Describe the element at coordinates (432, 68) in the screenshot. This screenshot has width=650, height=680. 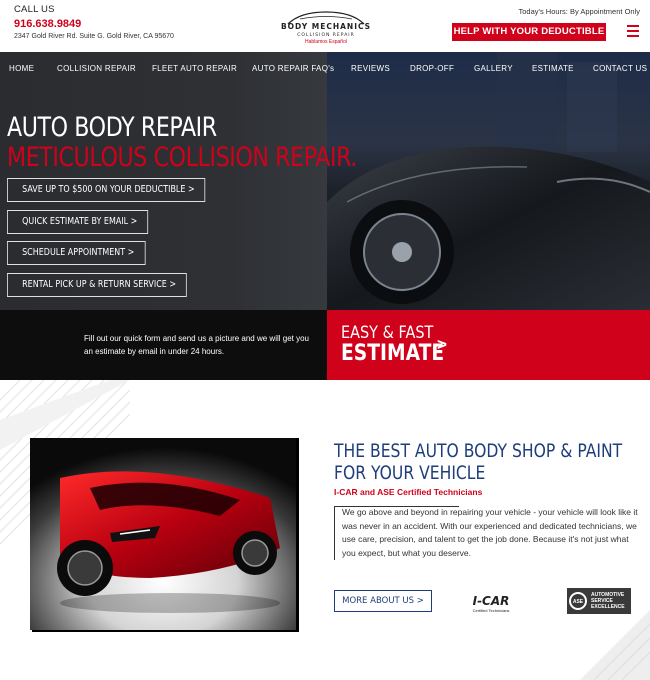
I see `nav-item-drop-off: DROP-OFF` at that location.